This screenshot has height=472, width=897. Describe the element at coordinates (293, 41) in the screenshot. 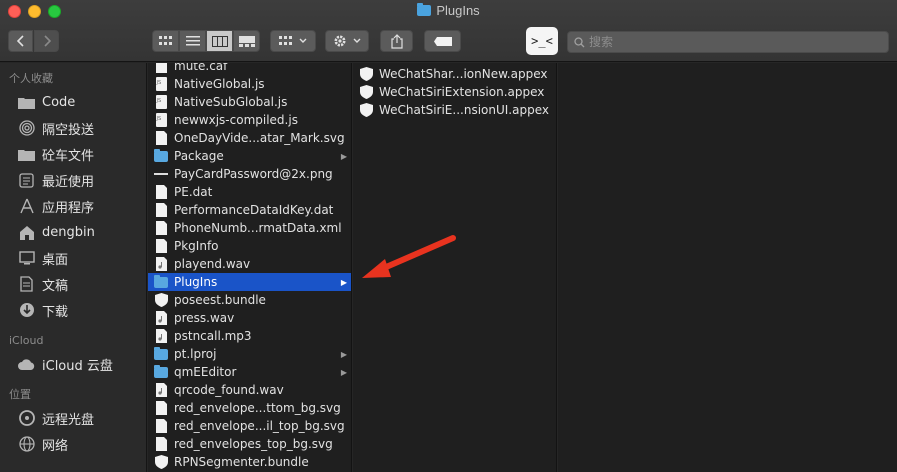

I see `group-by-button` at that location.